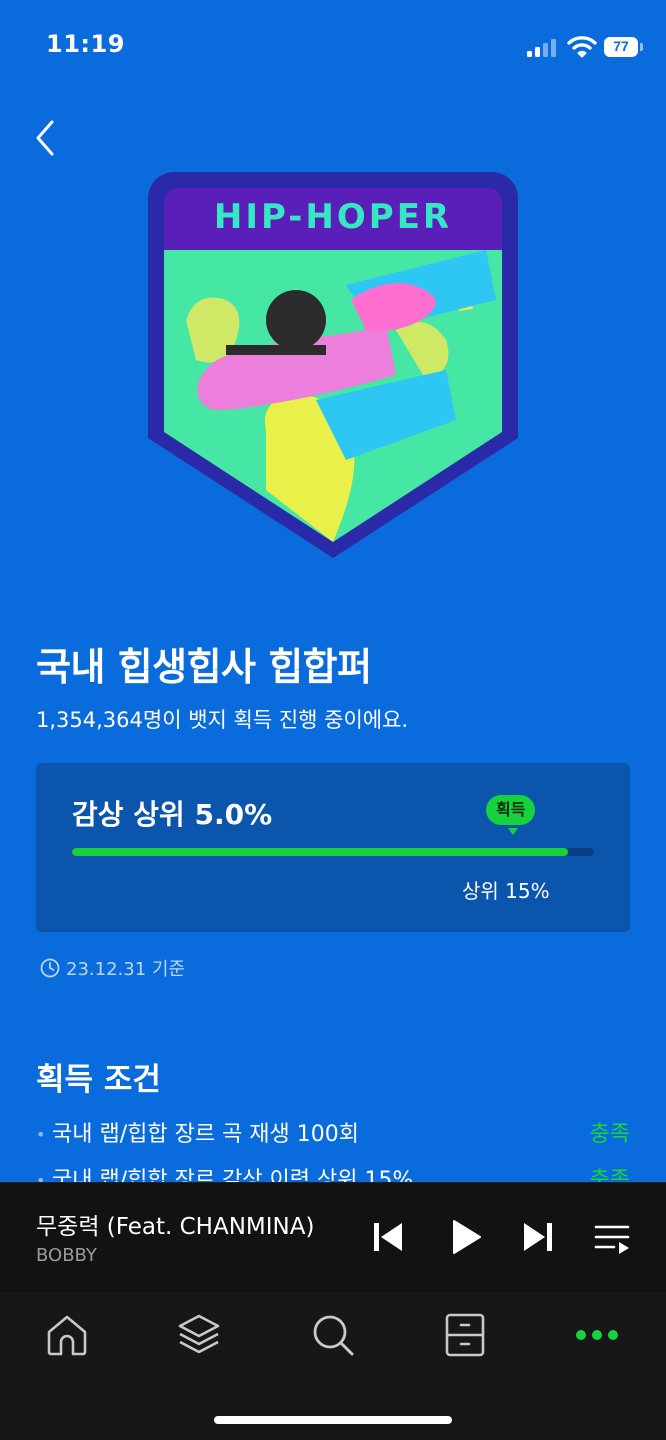 The image size is (666, 1440). I want to click on progress-fill, so click(320, 852).